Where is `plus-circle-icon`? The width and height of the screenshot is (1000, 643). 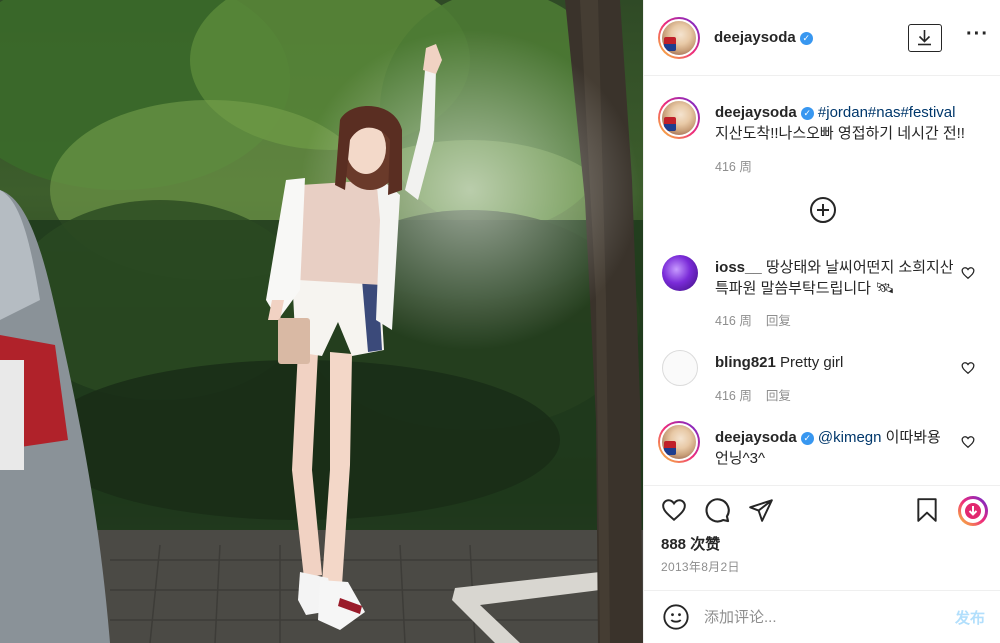 plus-circle-icon is located at coordinates (823, 210).